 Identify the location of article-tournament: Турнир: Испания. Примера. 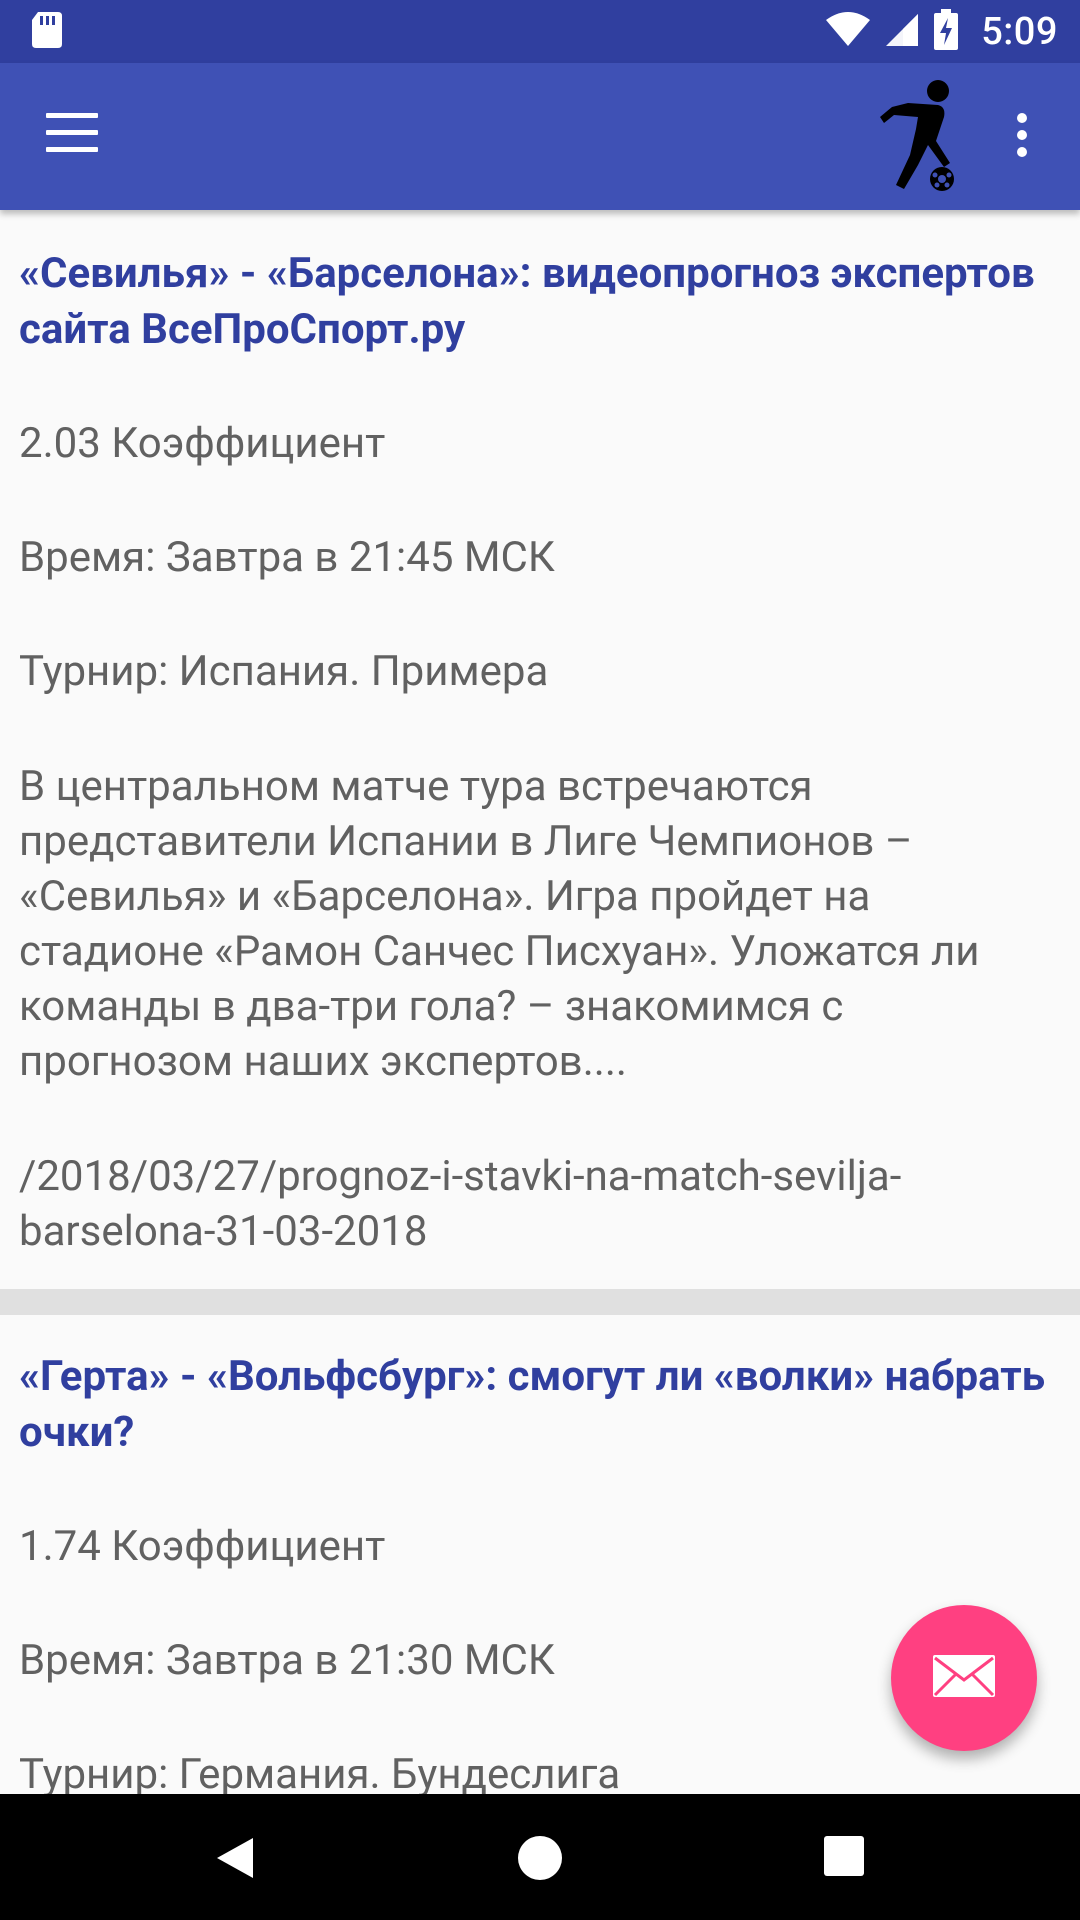
(284, 671).